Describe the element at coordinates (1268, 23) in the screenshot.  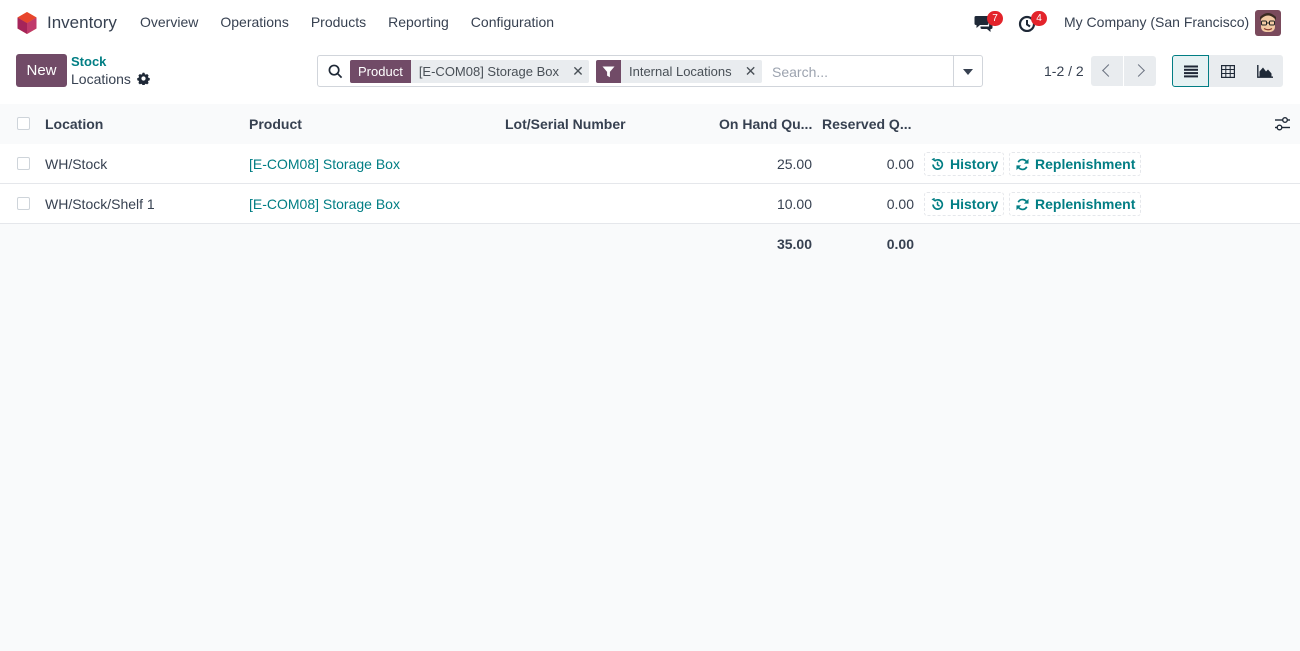
I see `user-avatar` at that location.